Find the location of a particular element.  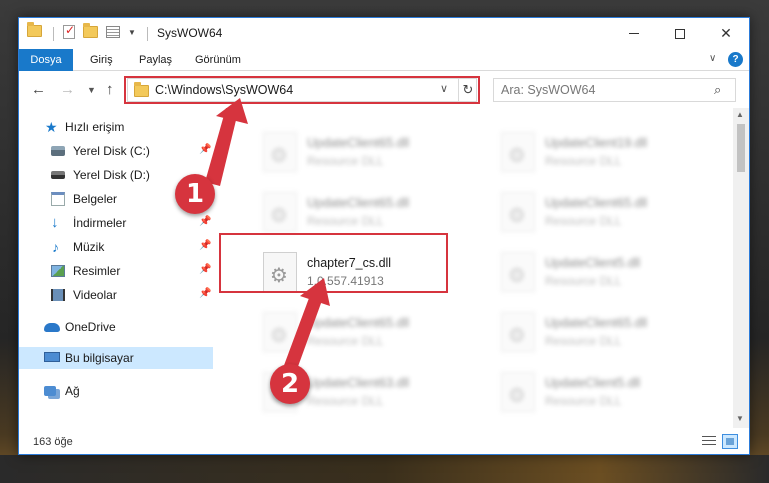

sidebar-item-quick-access: ★ Hızlı erişim is located at coordinates (116, 127).